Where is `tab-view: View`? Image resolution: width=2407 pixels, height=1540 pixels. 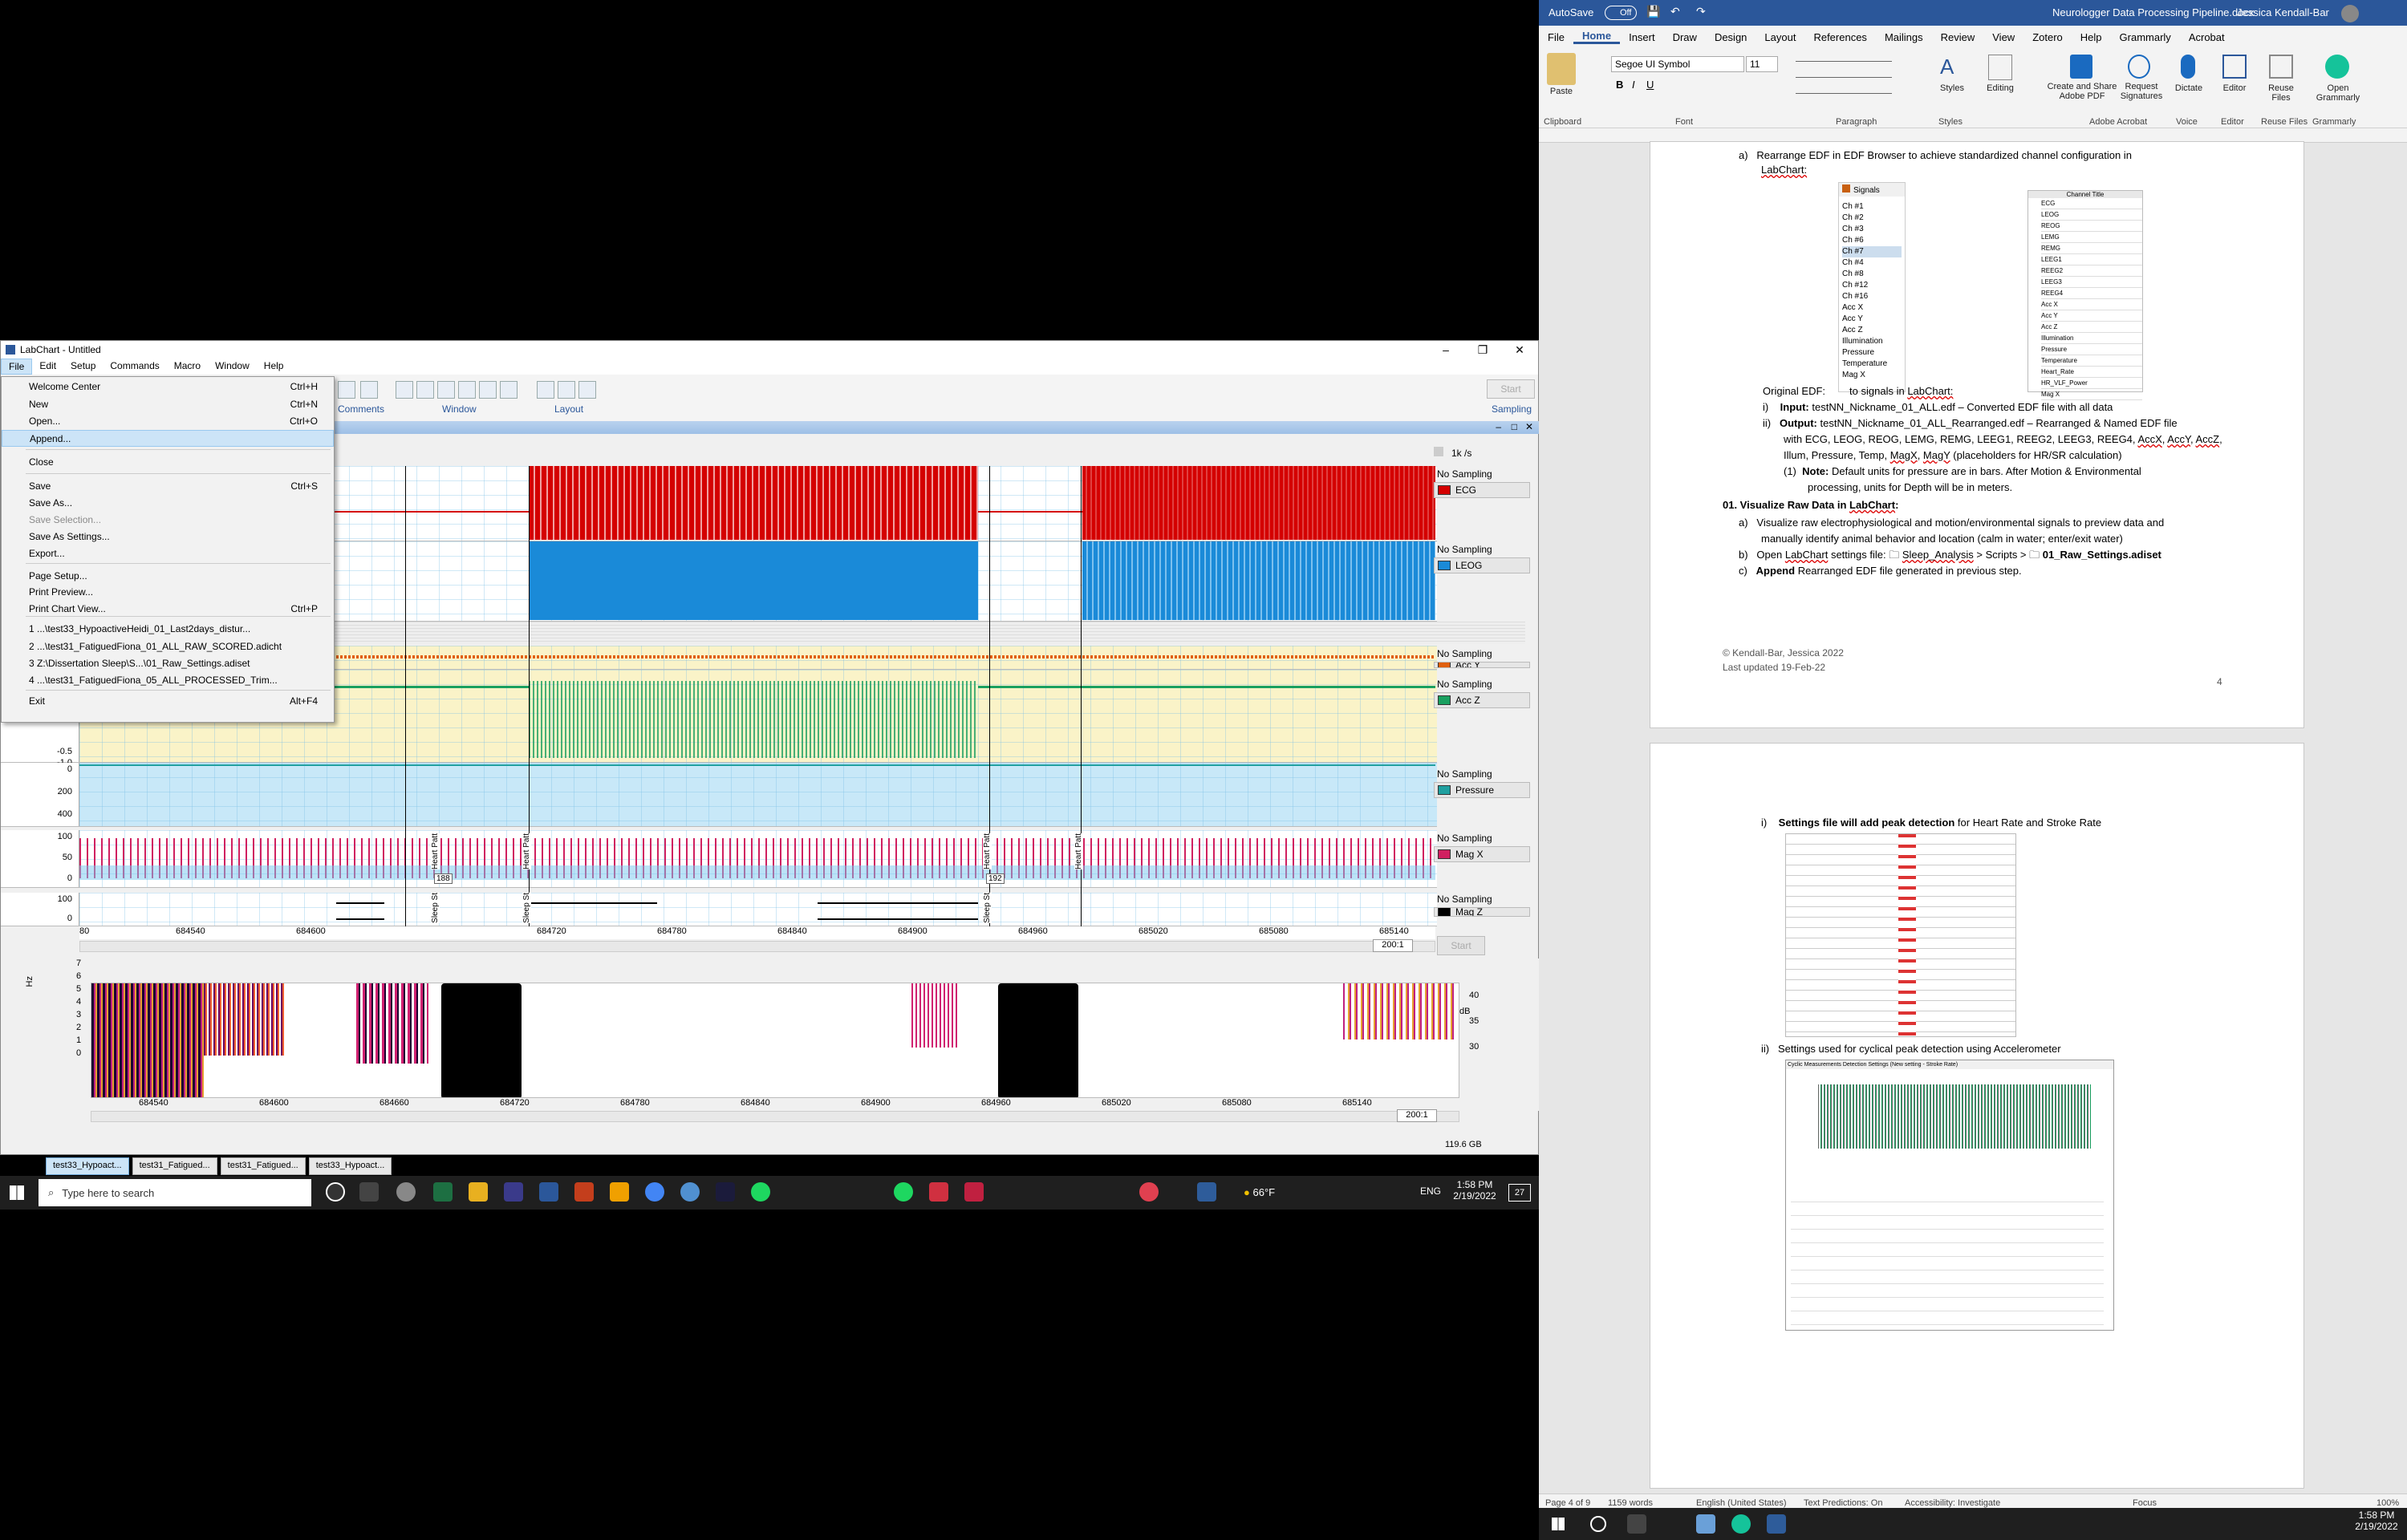 tab-view: View is located at coordinates (2003, 37).